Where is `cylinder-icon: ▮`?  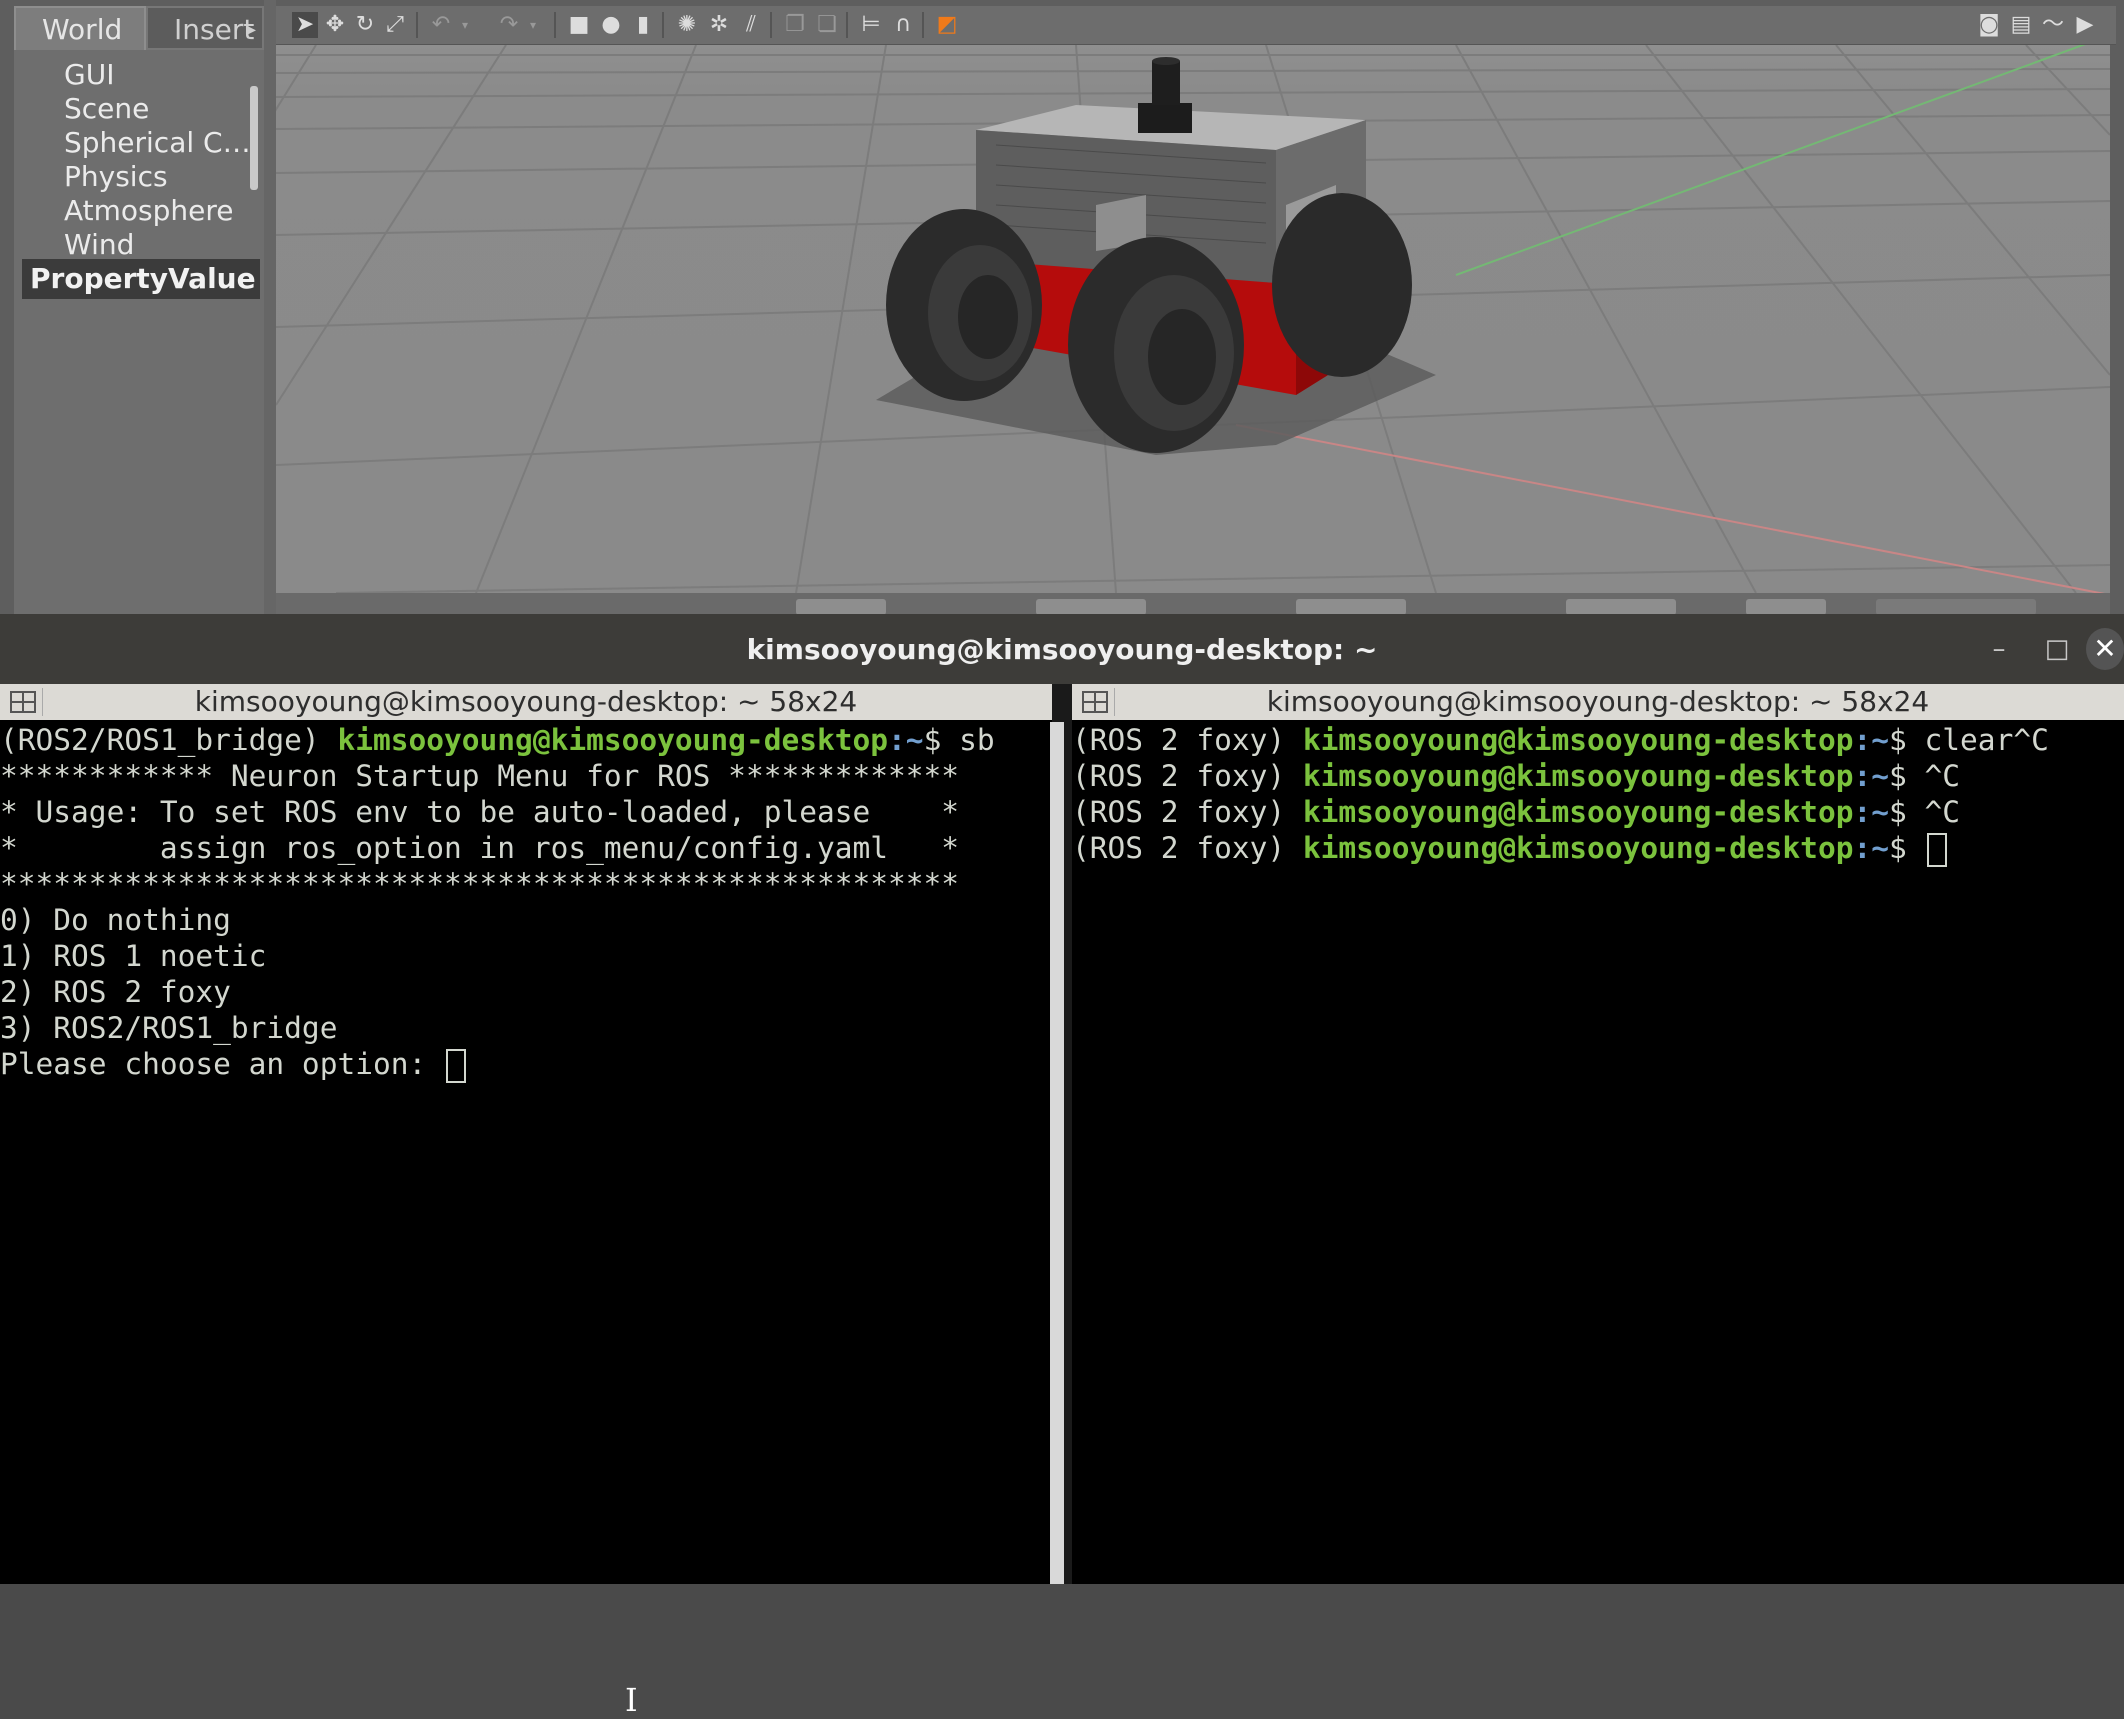
cylinder-icon: ▮ is located at coordinates (643, 25).